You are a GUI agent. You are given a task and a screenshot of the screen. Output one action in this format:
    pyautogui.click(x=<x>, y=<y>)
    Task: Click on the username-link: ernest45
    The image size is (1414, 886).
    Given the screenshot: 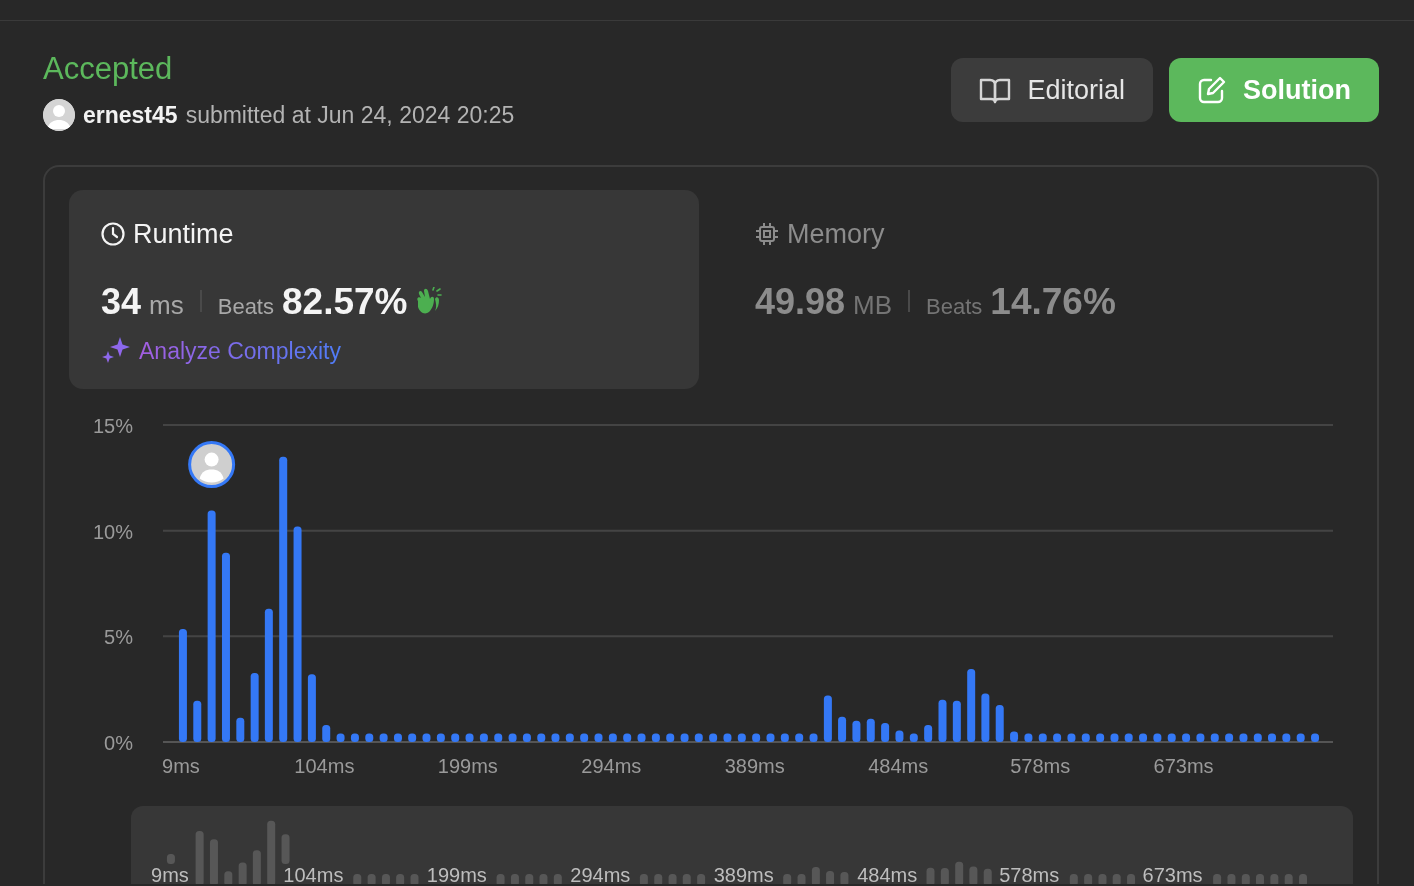 What is the action you would take?
    pyautogui.click(x=130, y=115)
    